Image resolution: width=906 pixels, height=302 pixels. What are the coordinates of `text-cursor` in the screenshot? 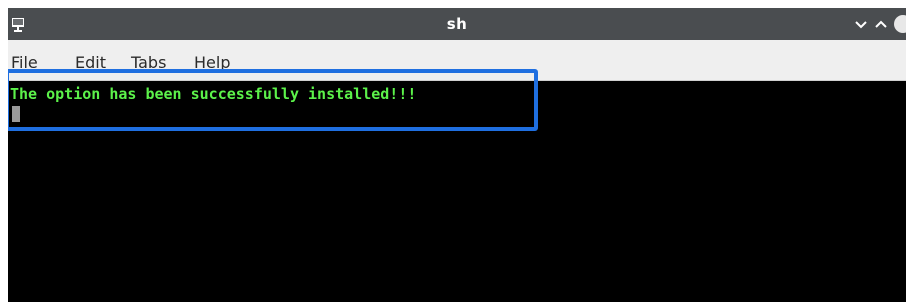 It's located at (16, 114).